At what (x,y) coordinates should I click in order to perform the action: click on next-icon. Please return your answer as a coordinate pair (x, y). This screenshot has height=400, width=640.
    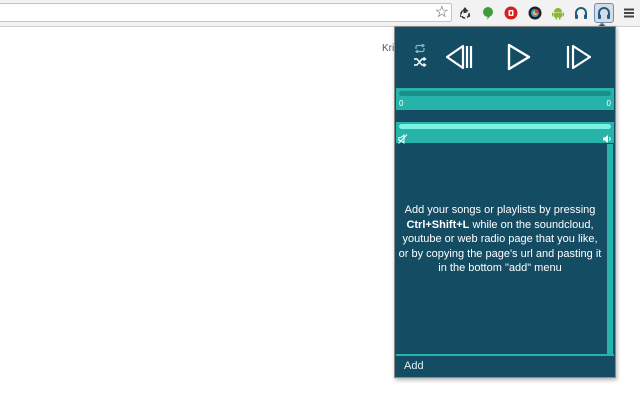
    Looking at the image, I should click on (580, 57).